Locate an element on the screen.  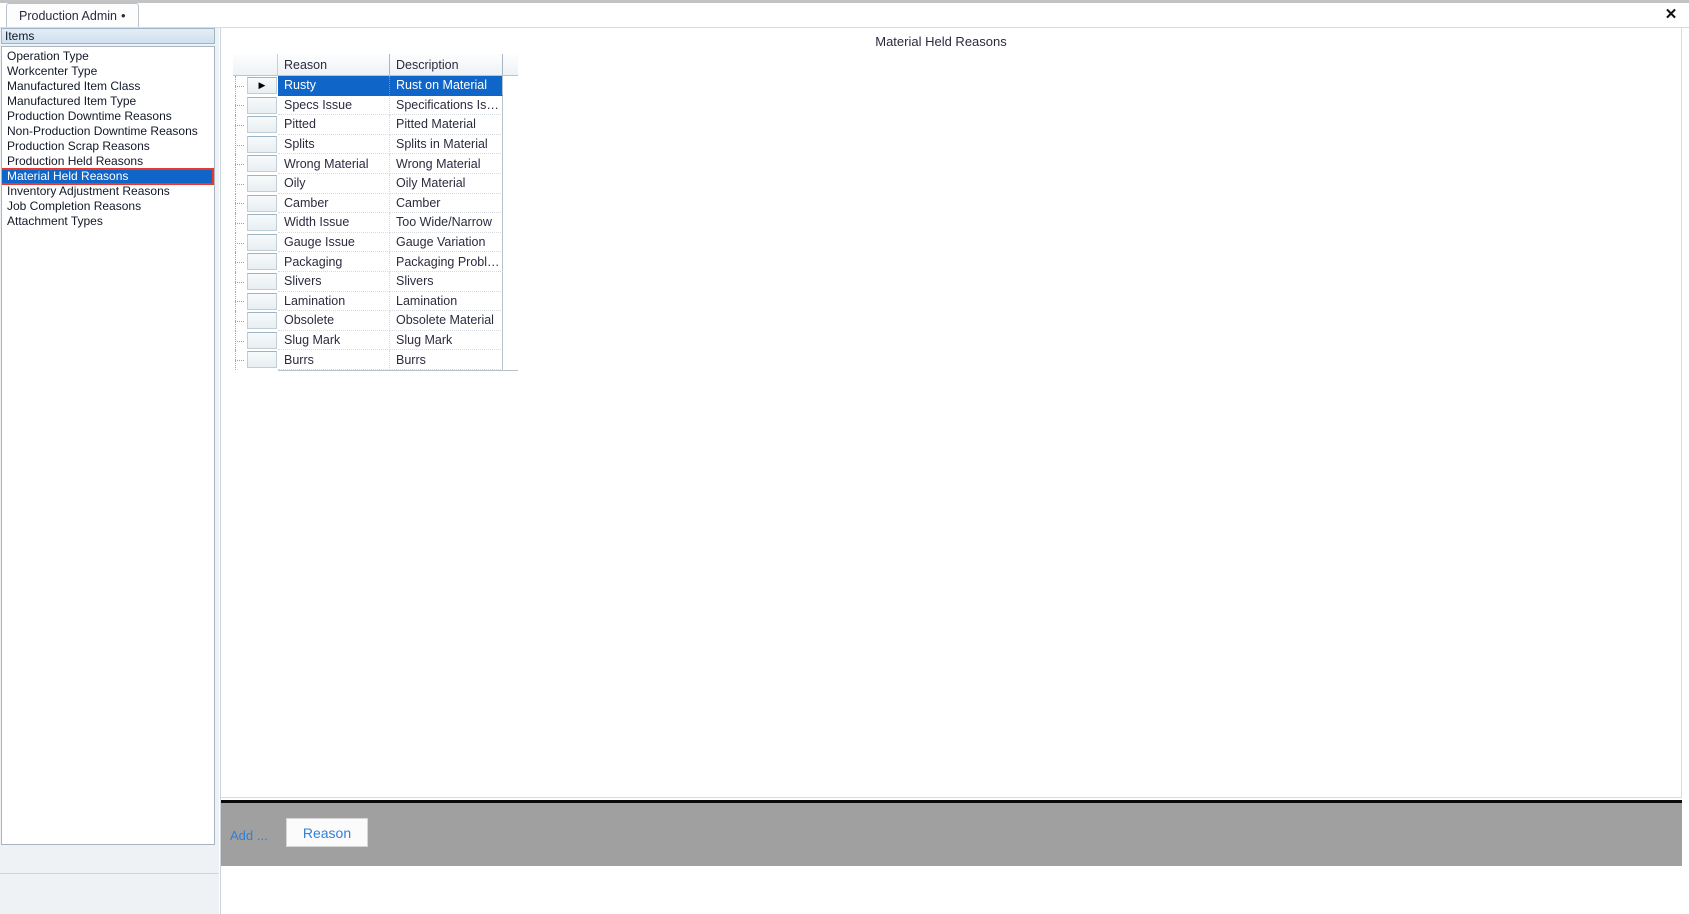
table-row: Slug Mark Slug Mark is located at coordinates (375, 340).